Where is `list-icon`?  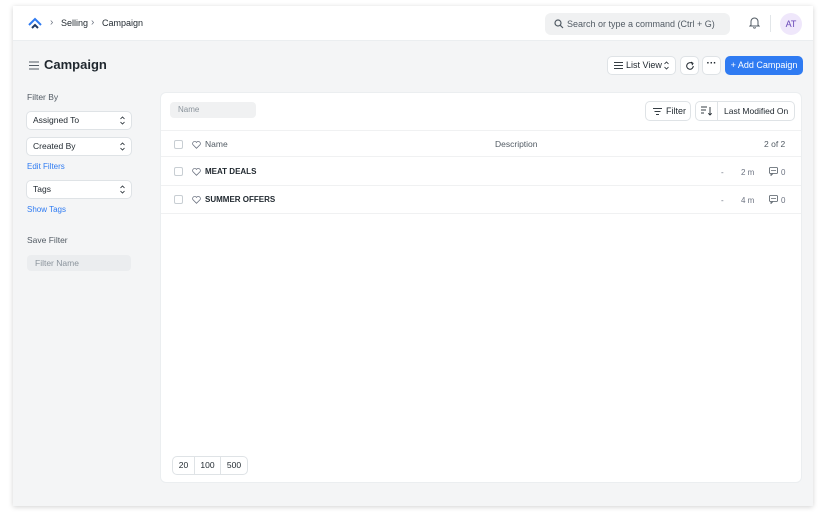
list-icon is located at coordinates (618, 65).